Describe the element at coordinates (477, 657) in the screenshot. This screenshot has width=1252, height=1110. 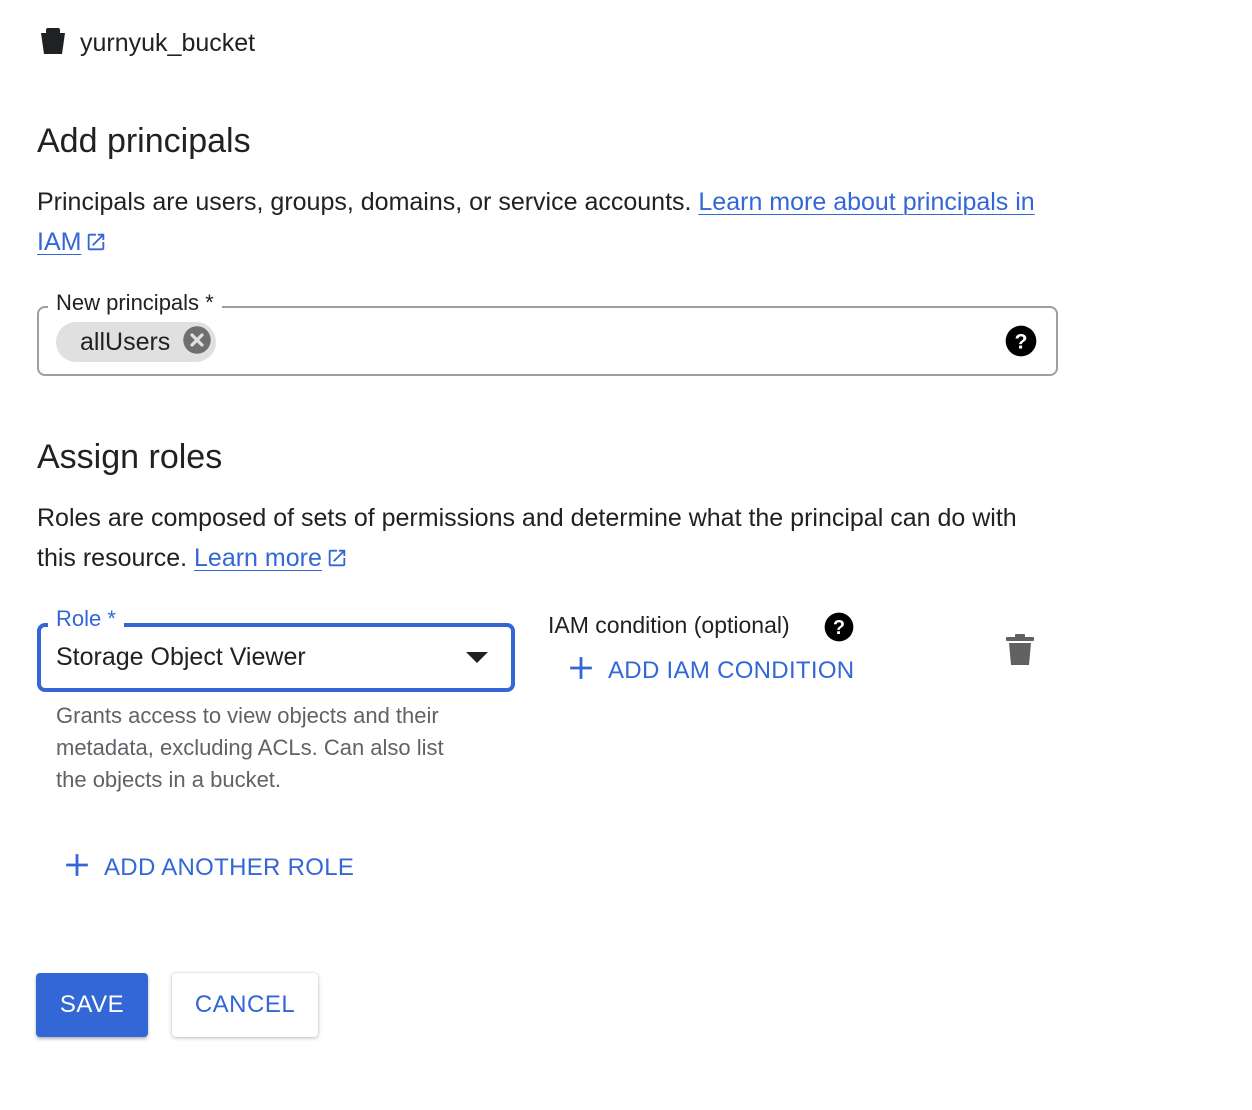
I see `dropdown-arrow-icon` at that location.